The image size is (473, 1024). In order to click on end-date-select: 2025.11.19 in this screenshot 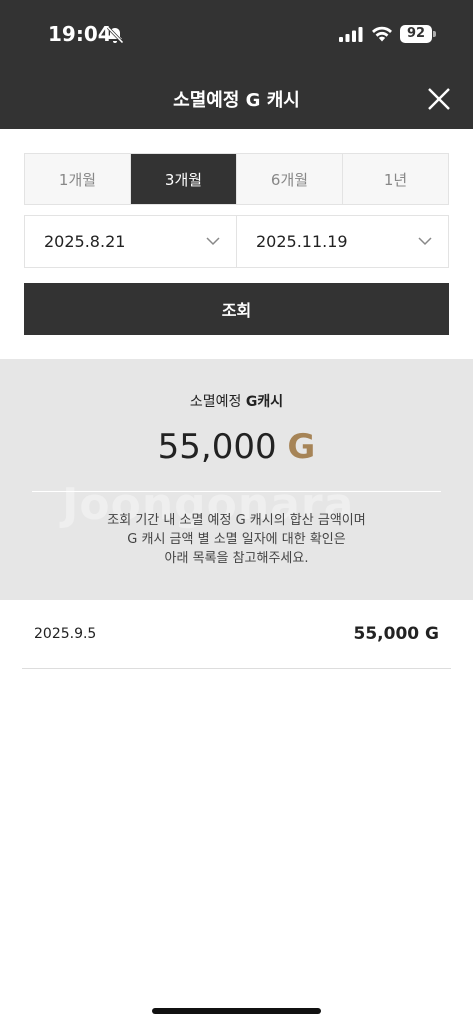, I will do `click(342, 241)`.